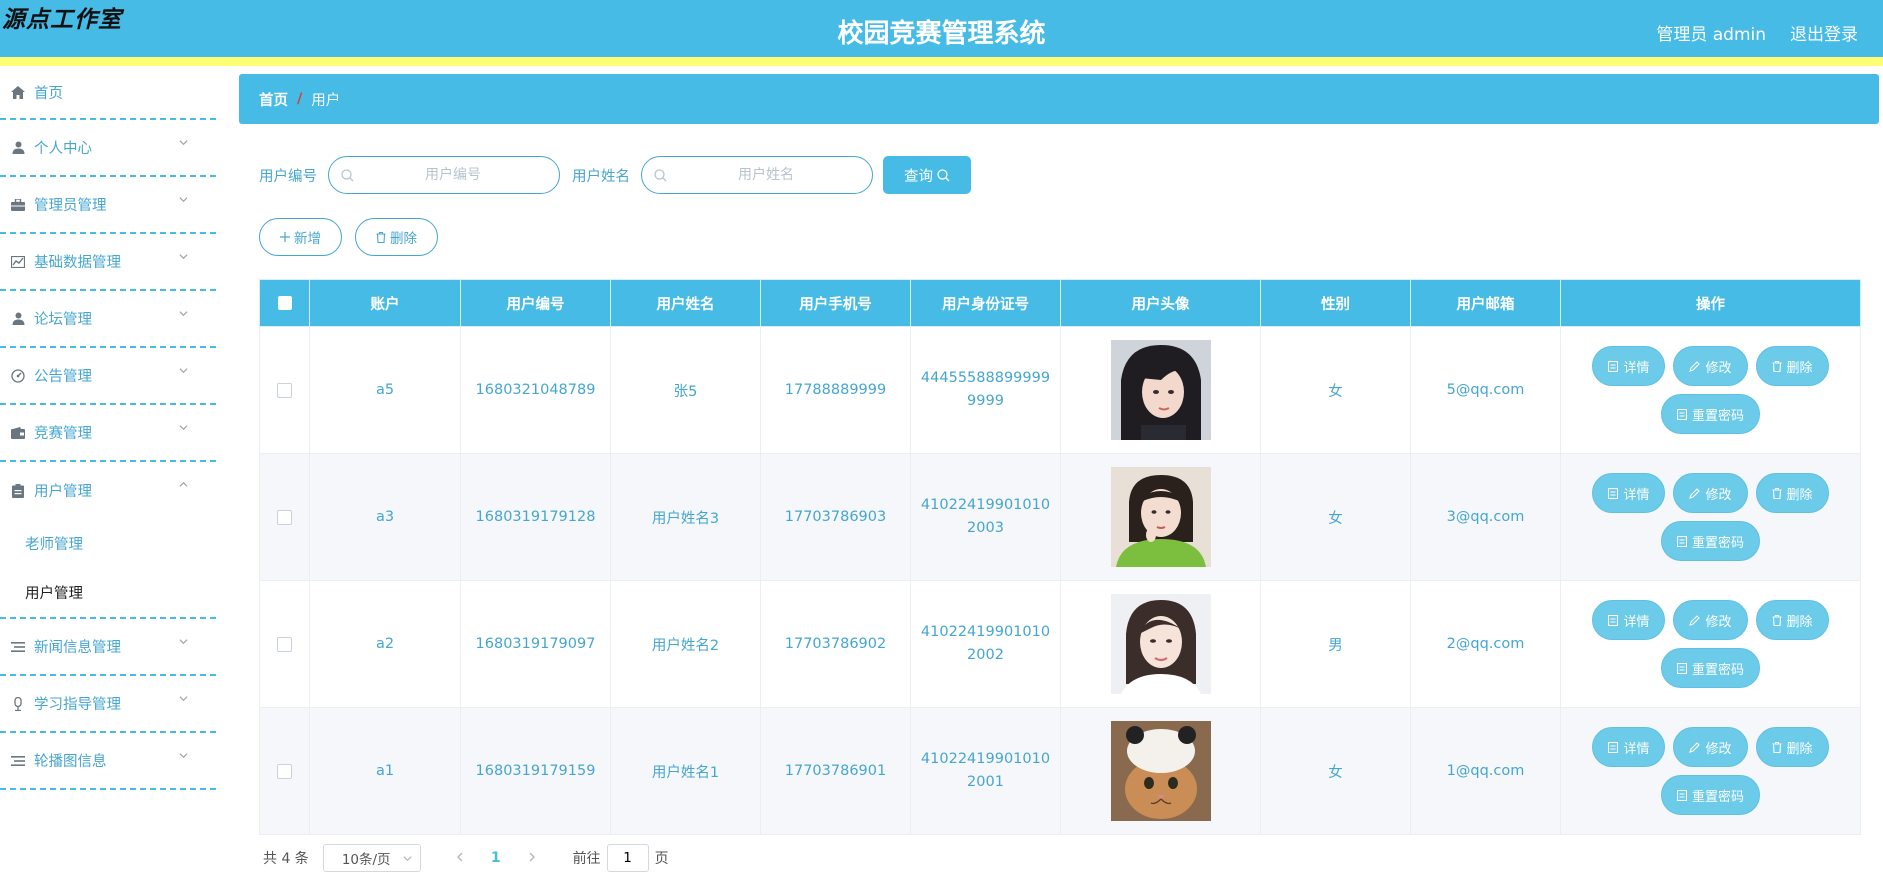  What do you see at coordinates (18, 433) in the screenshot?
I see `wallet-icon` at bounding box center [18, 433].